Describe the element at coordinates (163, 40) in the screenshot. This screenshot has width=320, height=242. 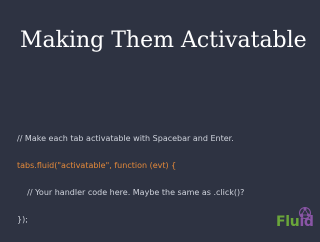
I see `slide-title: Making Them Activatable` at that location.